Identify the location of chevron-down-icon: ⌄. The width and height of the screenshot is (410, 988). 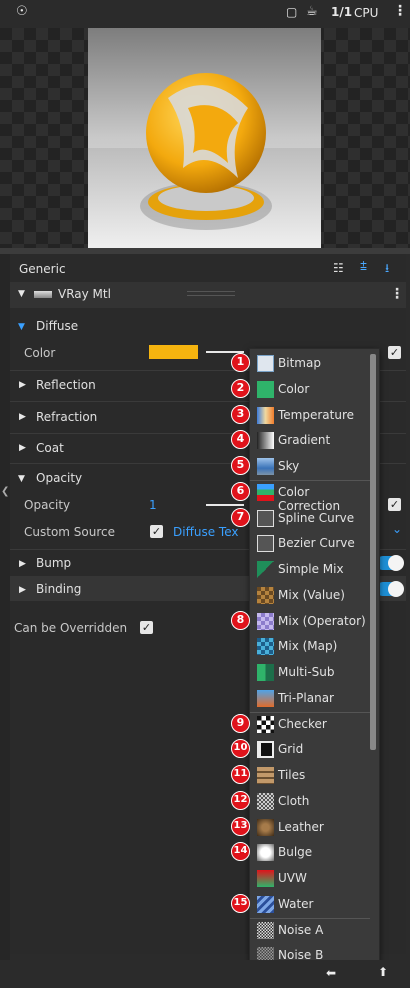
(397, 529).